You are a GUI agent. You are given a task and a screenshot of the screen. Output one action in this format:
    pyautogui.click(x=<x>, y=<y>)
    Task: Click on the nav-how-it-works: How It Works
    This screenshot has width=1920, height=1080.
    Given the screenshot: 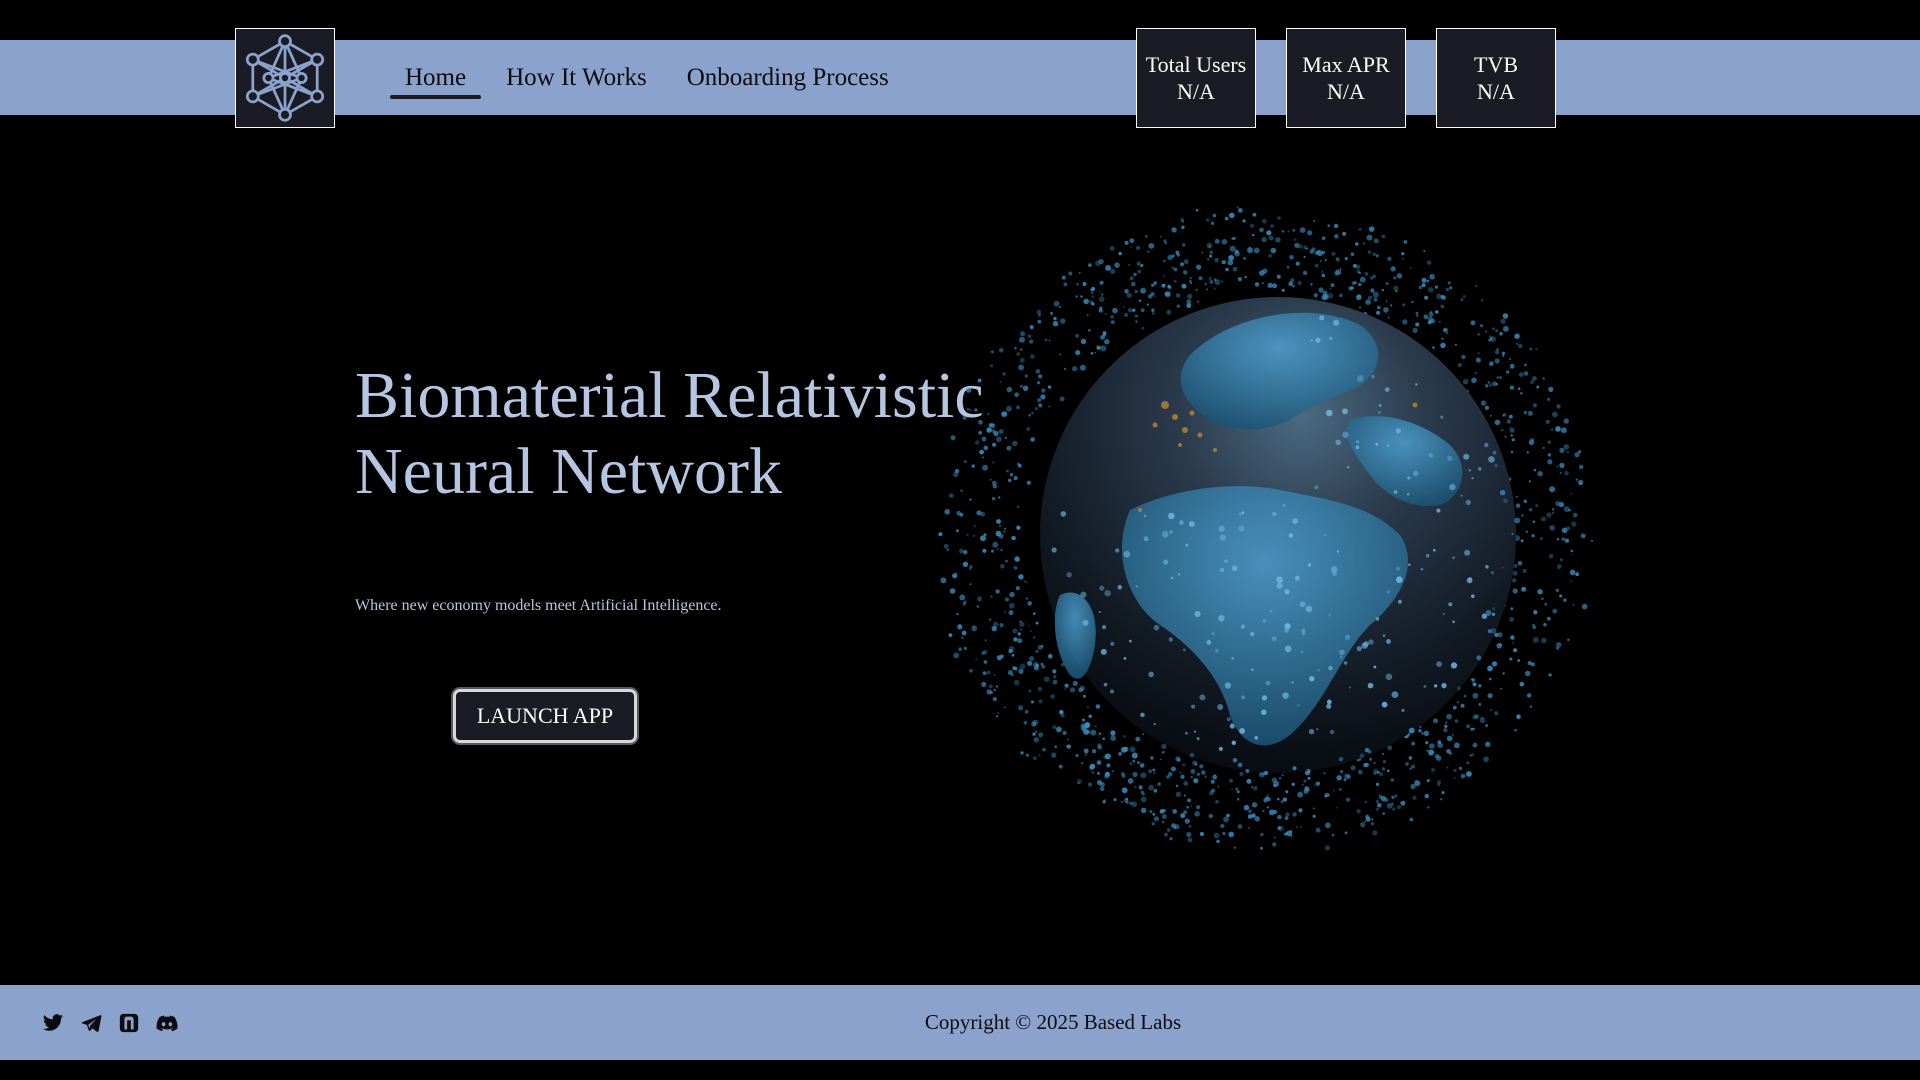 What is the action you would take?
    pyautogui.click(x=576, y=77)
    